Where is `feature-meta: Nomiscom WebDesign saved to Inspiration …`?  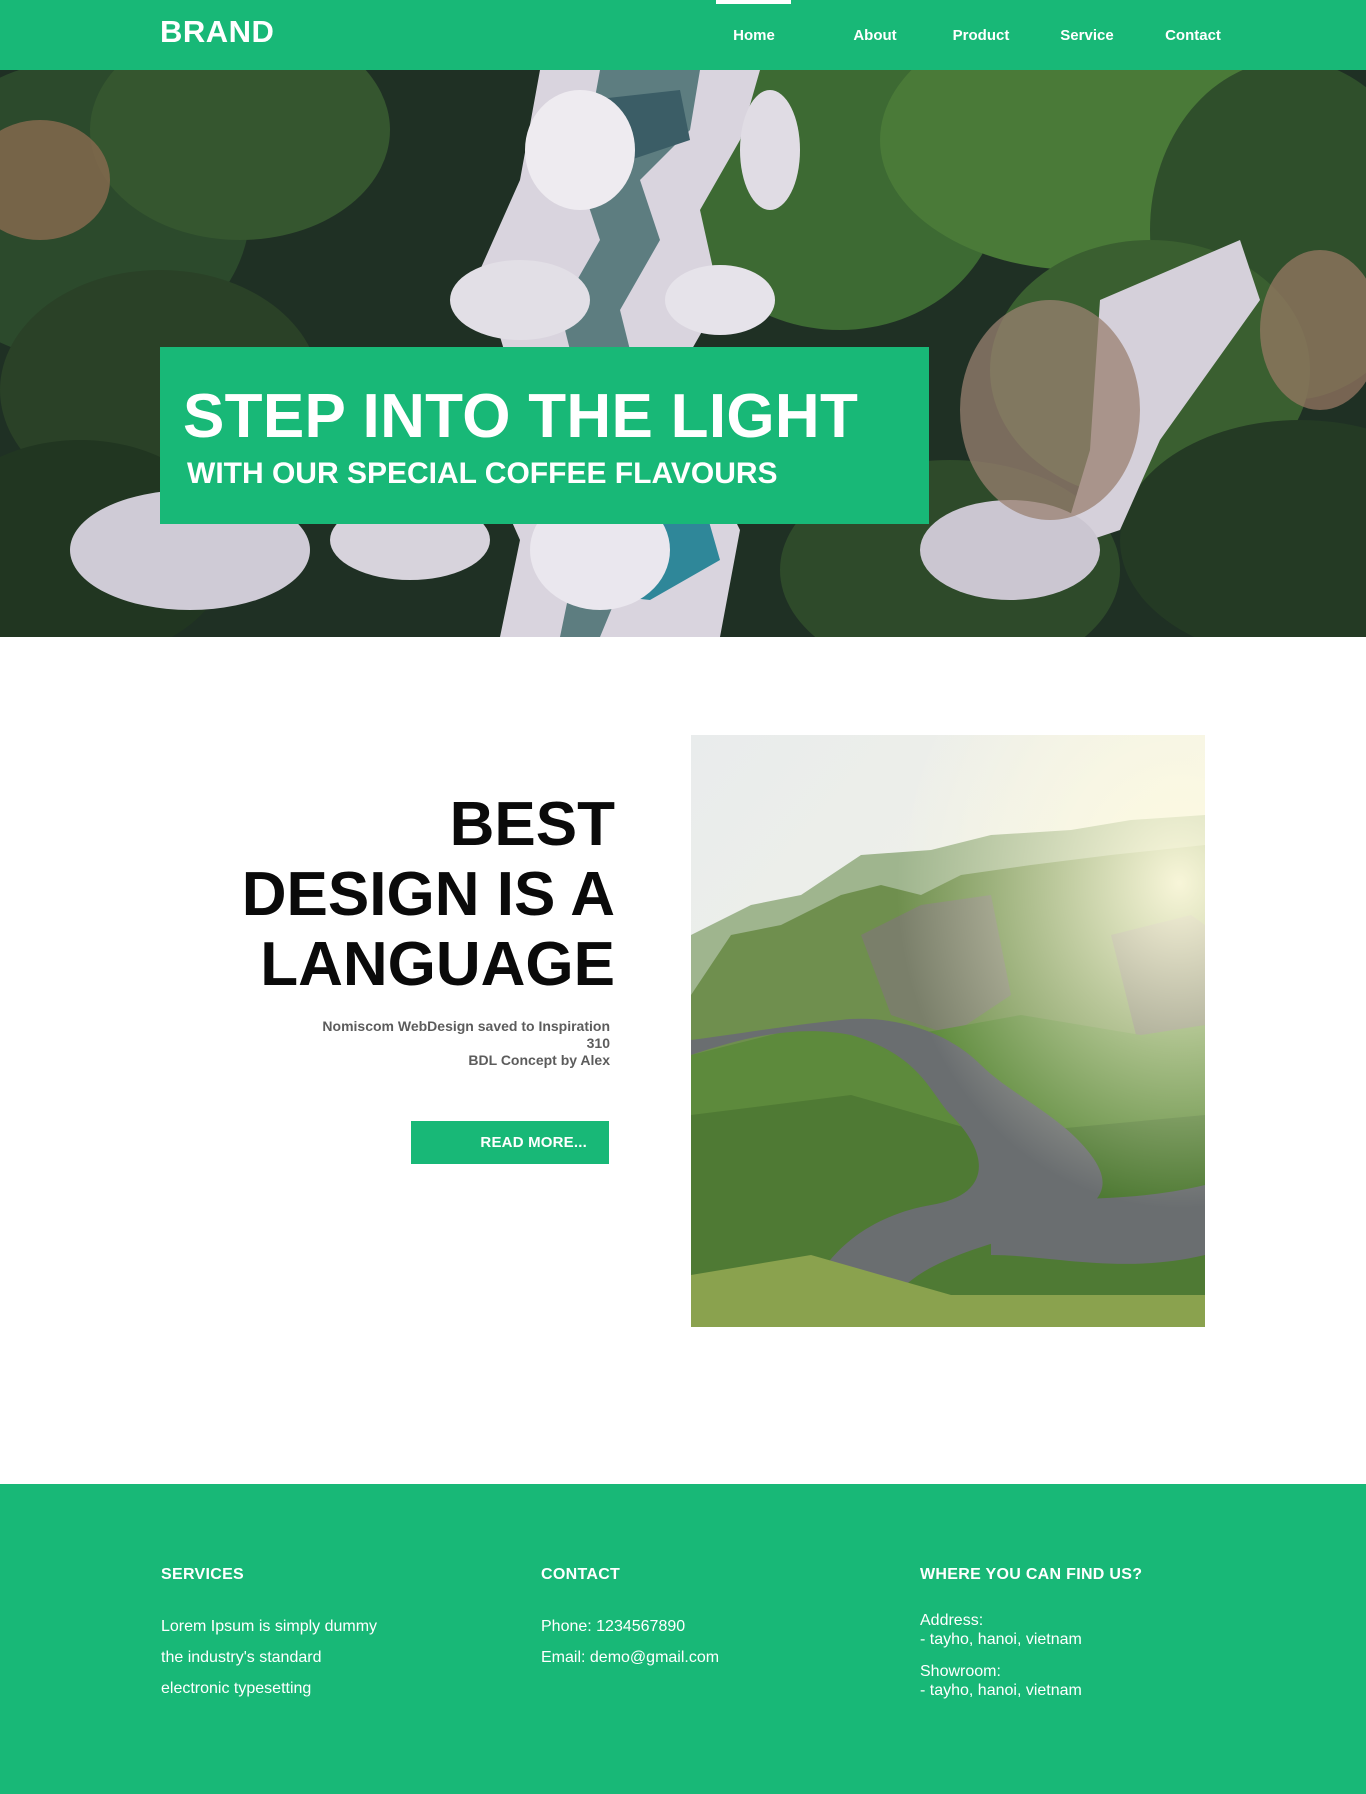
feature-meta: Nomiscom WebDesign saved to Inspiration … is located at coordinates (435, 1043).